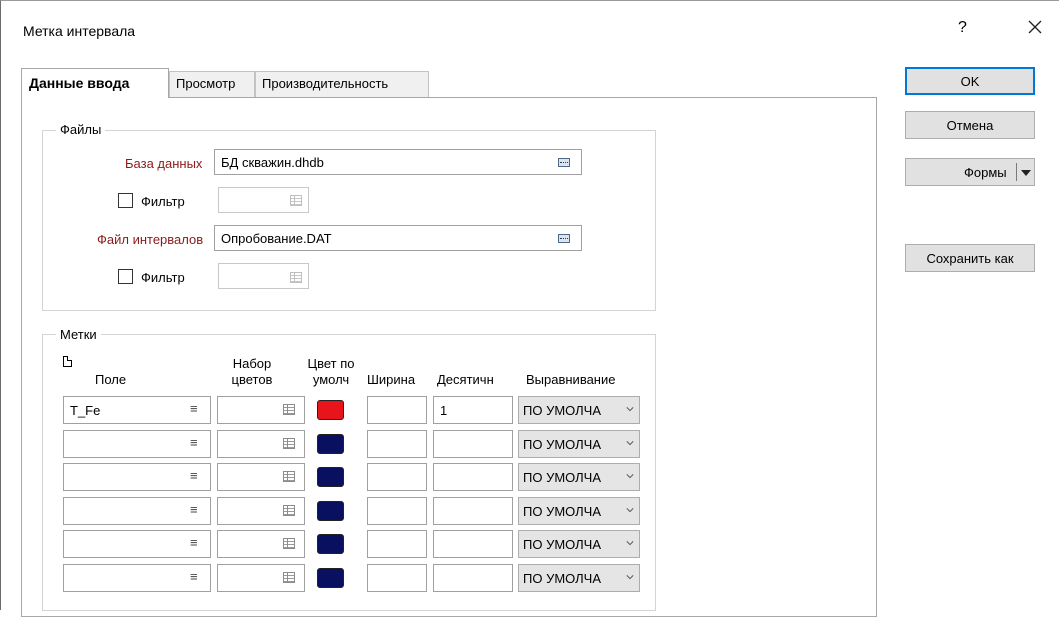 This screenshot has width=1059, height=617. I want to click on tab-performance: Производительность, so click(342, 84).